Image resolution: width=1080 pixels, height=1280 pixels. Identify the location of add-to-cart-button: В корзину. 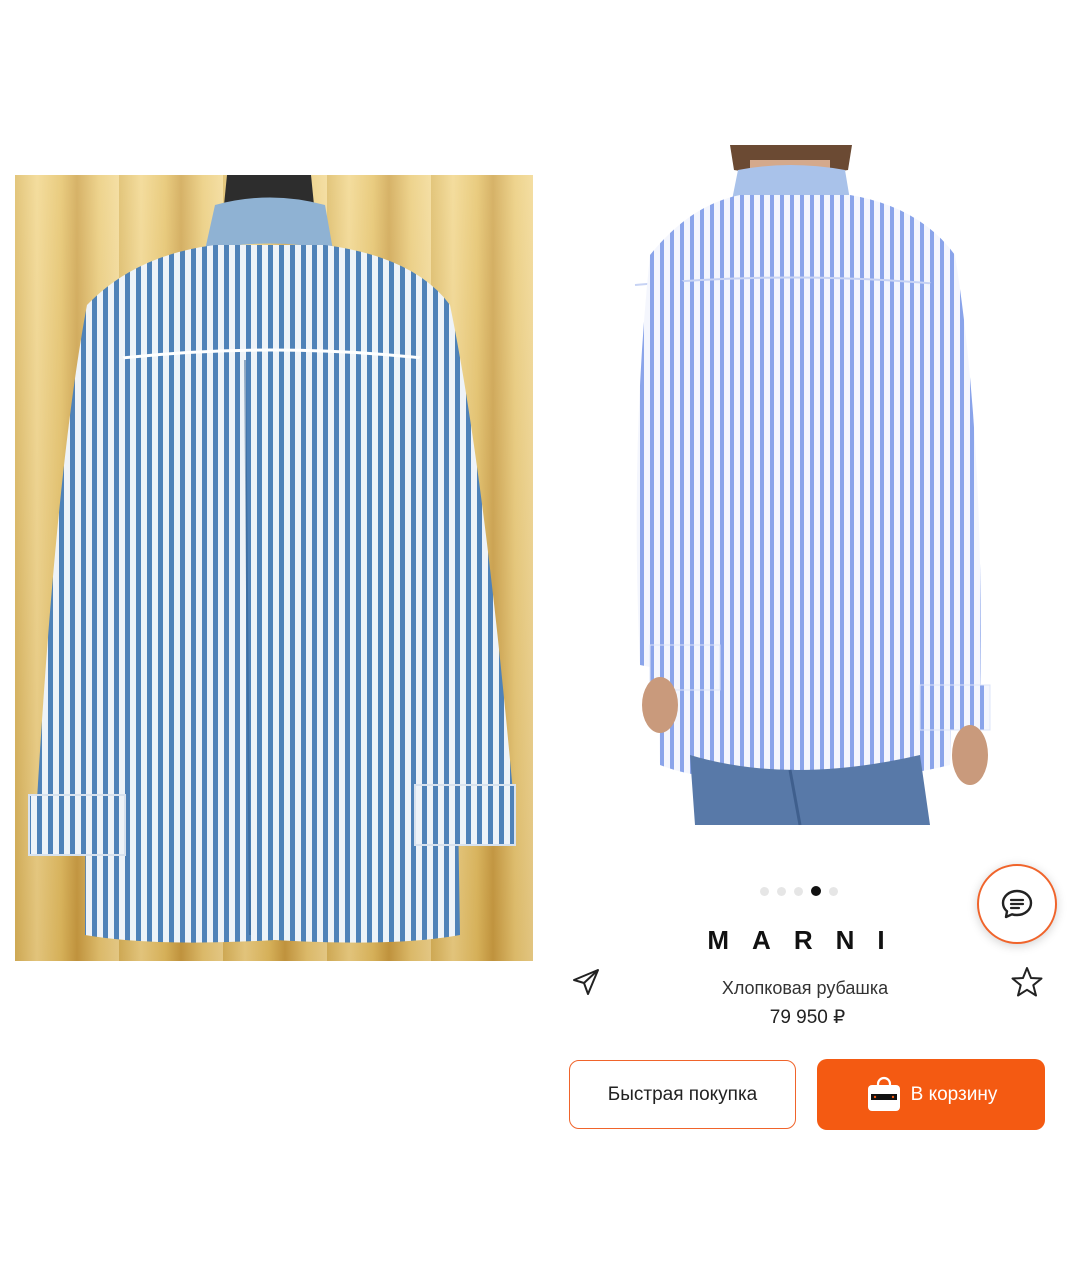
(931, 1094).